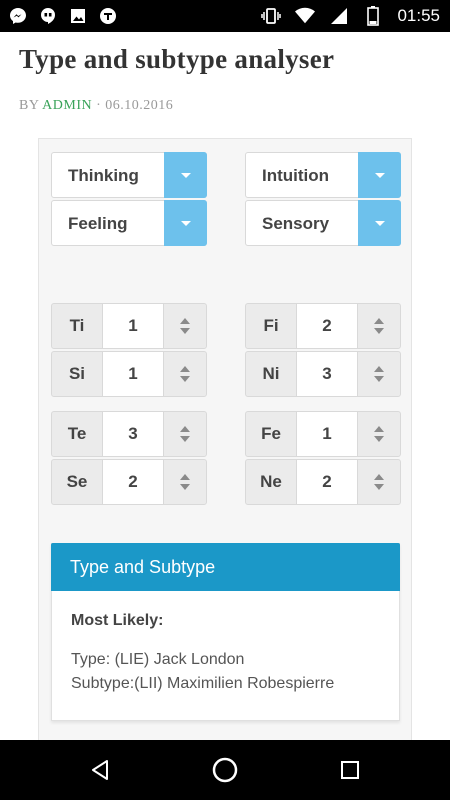  I want to click on back-icon, so click(100, 770).